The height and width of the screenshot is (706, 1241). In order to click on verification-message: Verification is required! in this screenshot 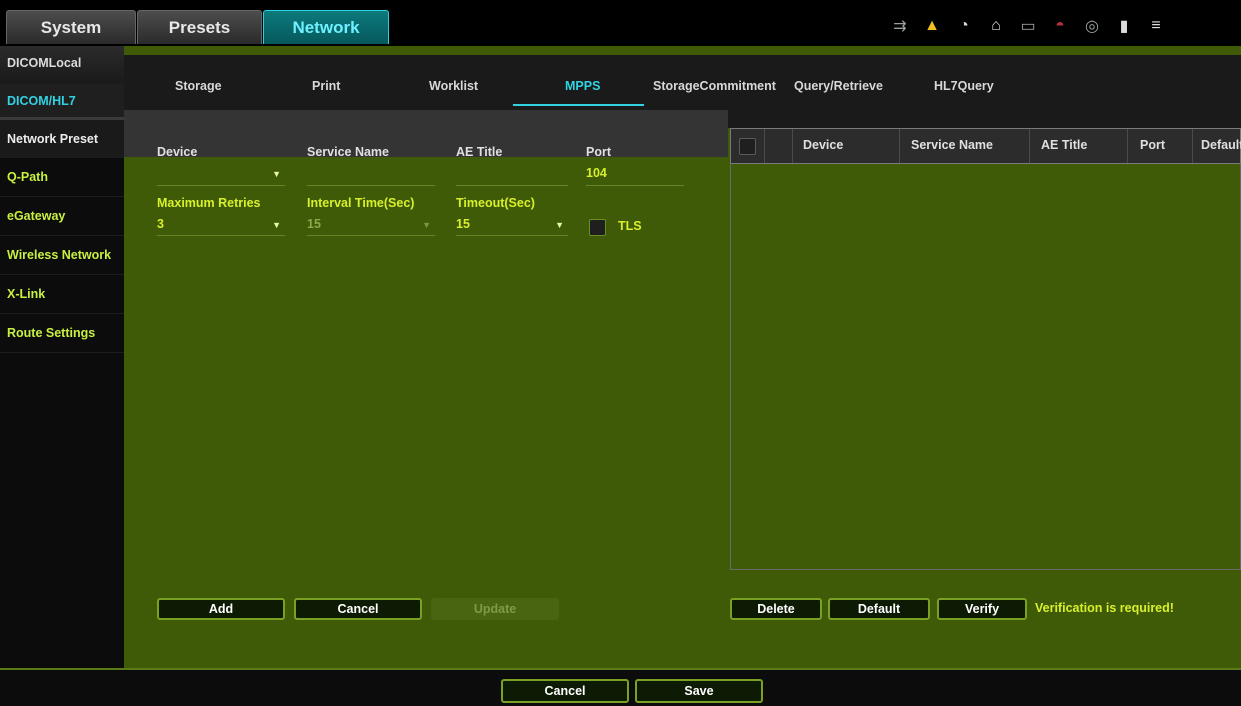, I will do `click(1104, 608)`.